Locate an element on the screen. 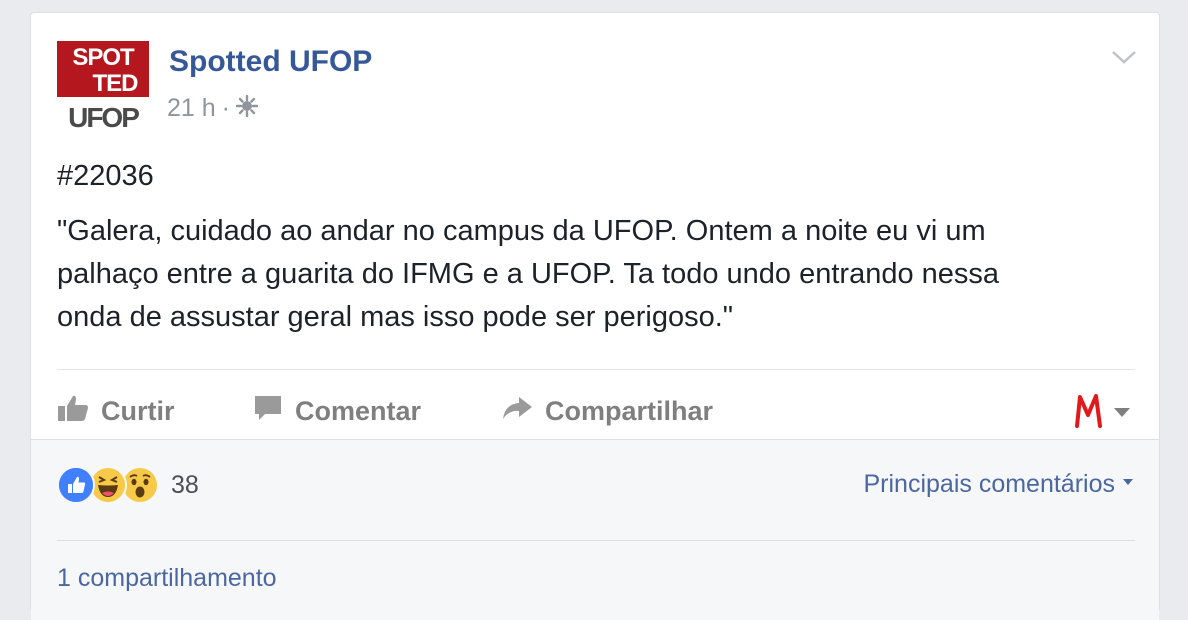  comment-sort-label: Principais comentários is located at coordinates (989, 484).